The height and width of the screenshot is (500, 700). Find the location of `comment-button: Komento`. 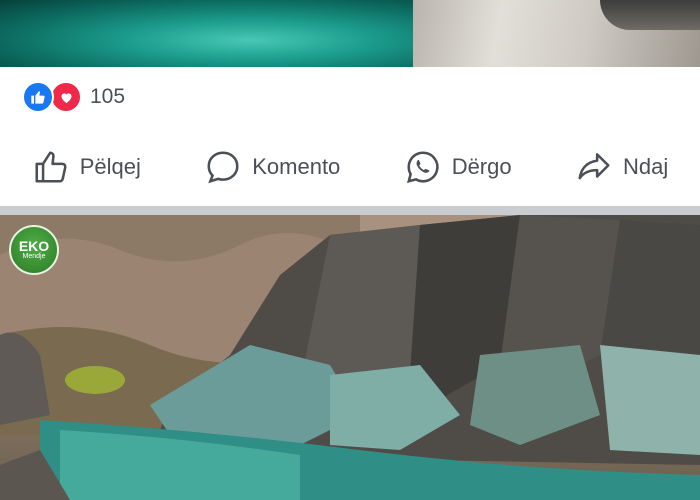

comment-button: Komento is located at coordinates (272, 167).